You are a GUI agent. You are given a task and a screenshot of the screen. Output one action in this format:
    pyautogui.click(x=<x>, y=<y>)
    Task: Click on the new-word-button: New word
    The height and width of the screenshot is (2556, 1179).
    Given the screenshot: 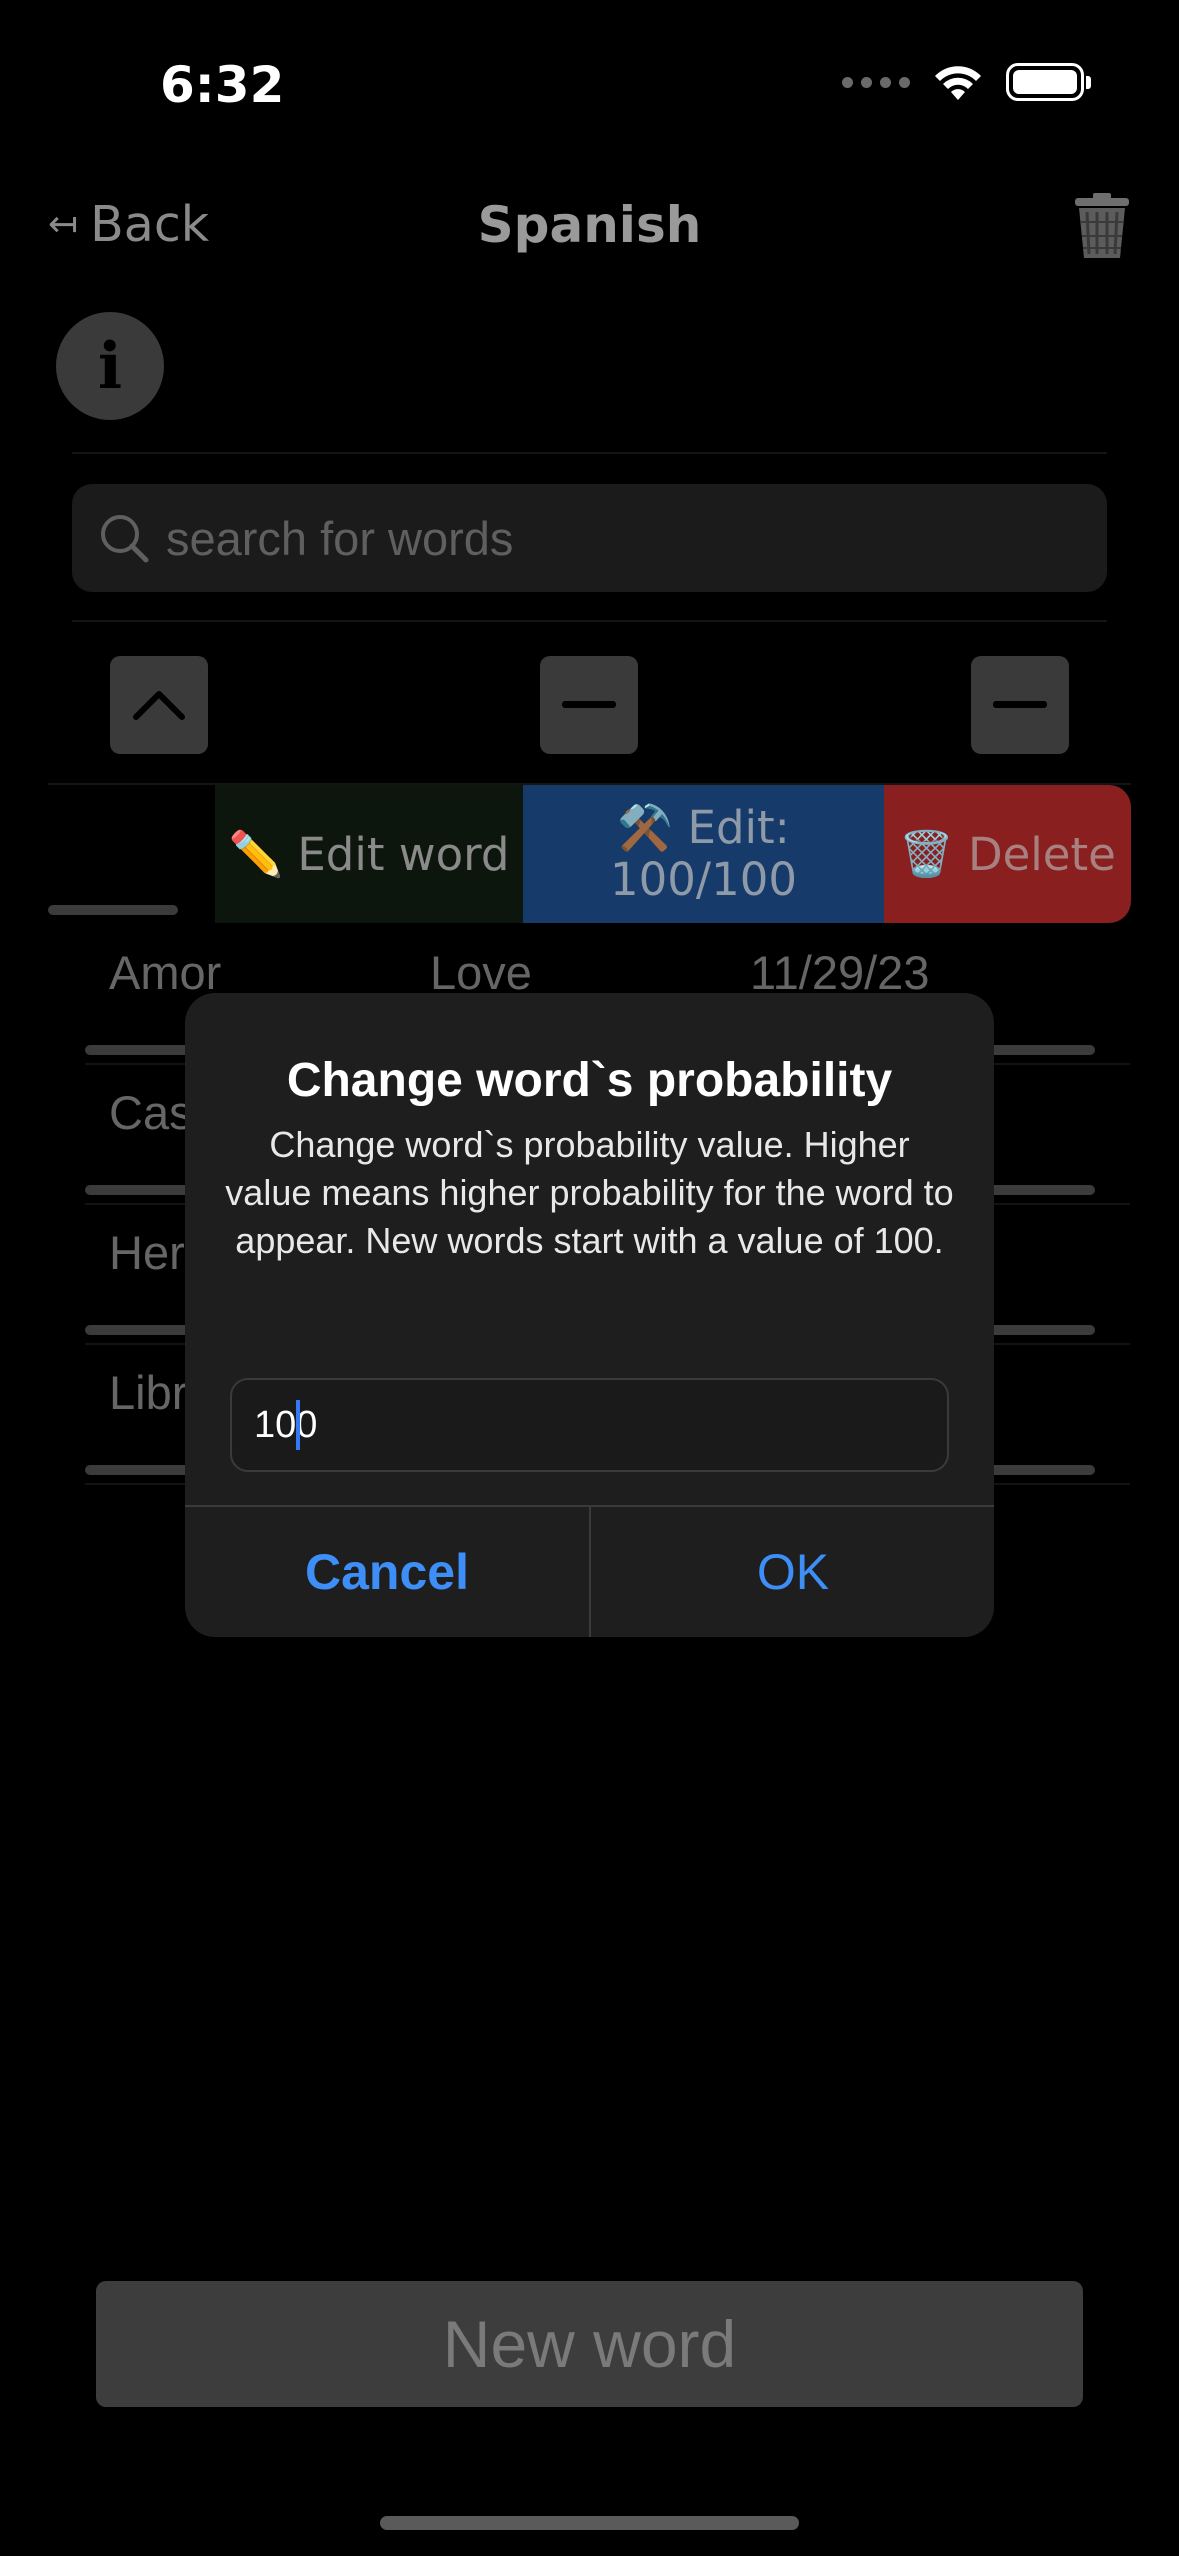 What is the action you would take?
    pyautogui.click(x=589, y=2344)
    